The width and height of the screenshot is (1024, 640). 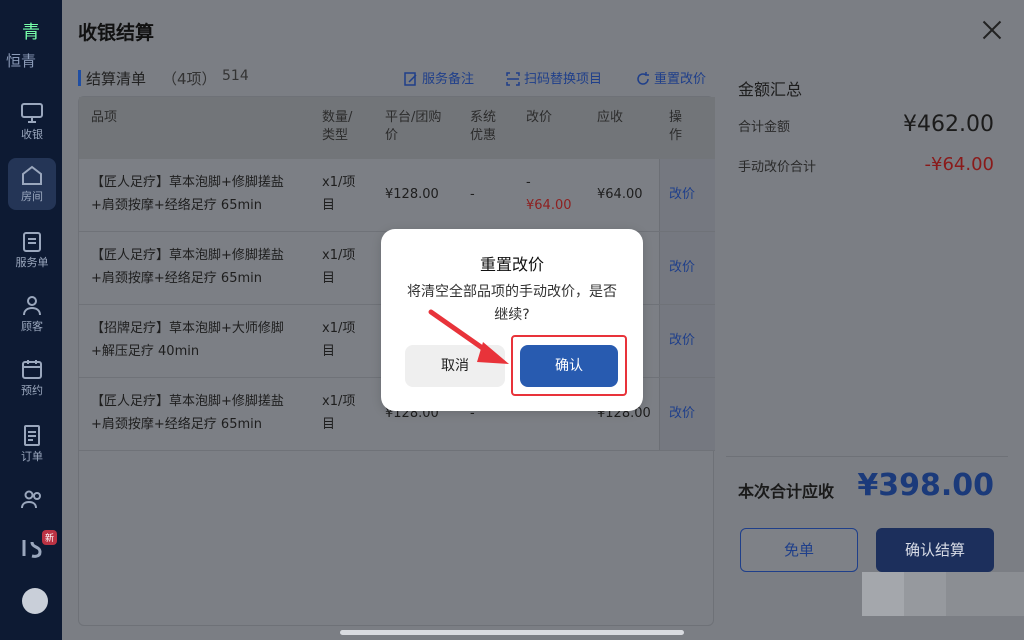 What do you see at coordinates (32, 456) in the screenshot?
I see `sidebar-item-label: 订单` at bounding box center [32, 456].